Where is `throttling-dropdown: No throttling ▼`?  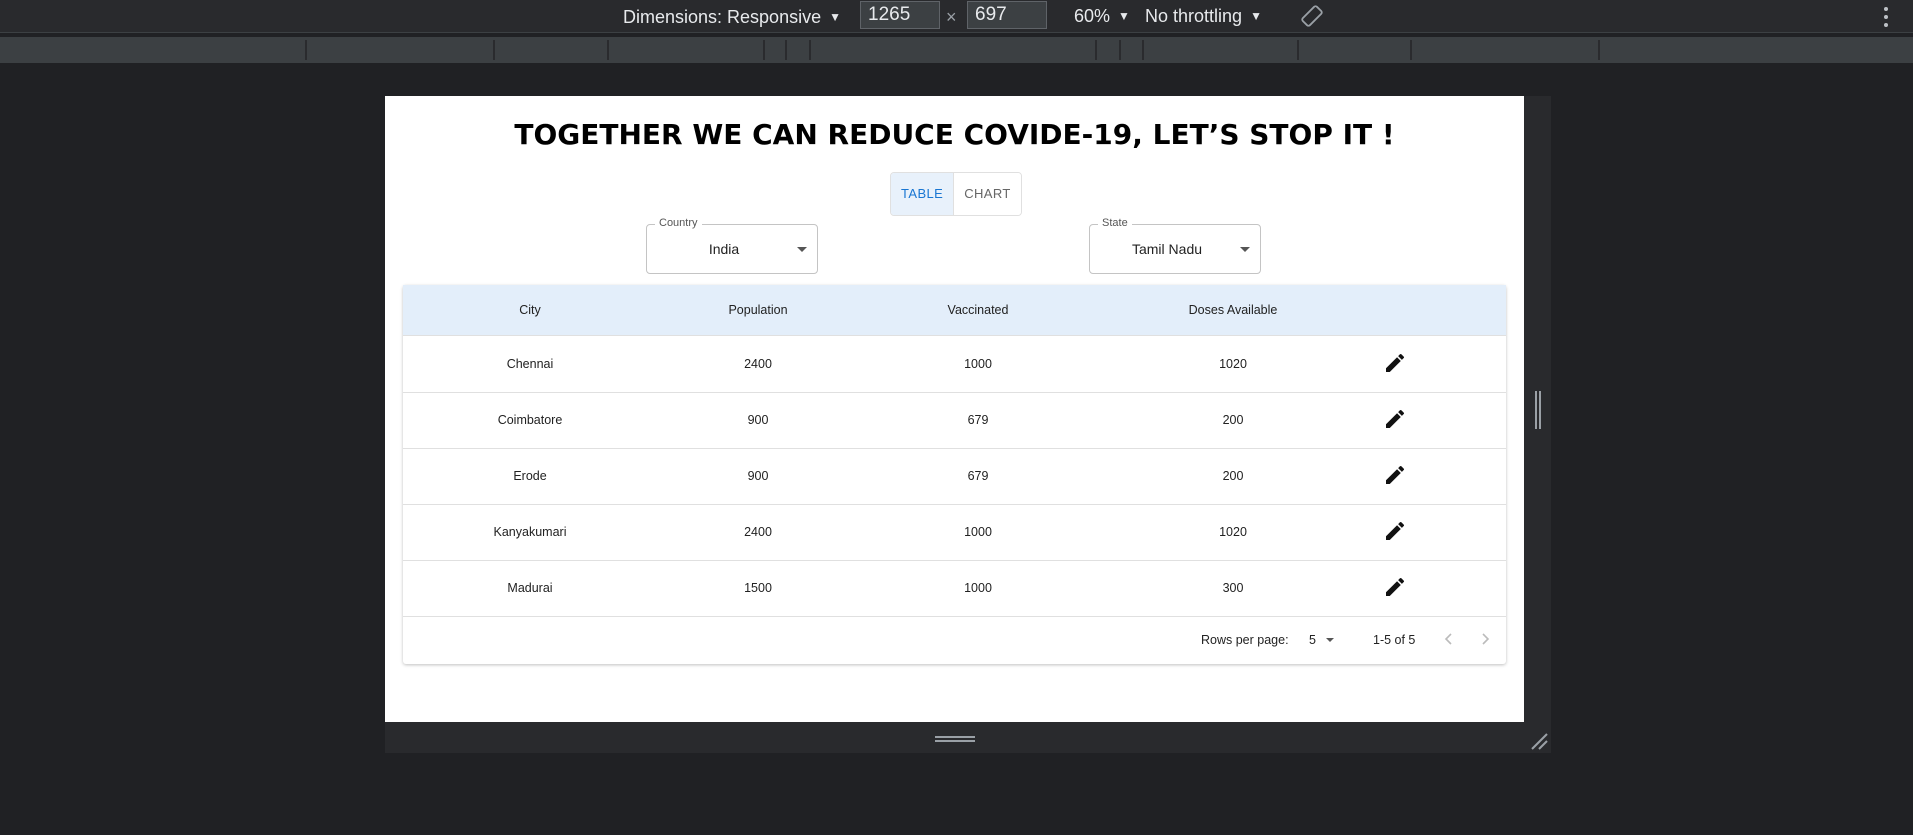
throttling-dropdown: No throttling ▼ is located at coordinates (1203, 16).